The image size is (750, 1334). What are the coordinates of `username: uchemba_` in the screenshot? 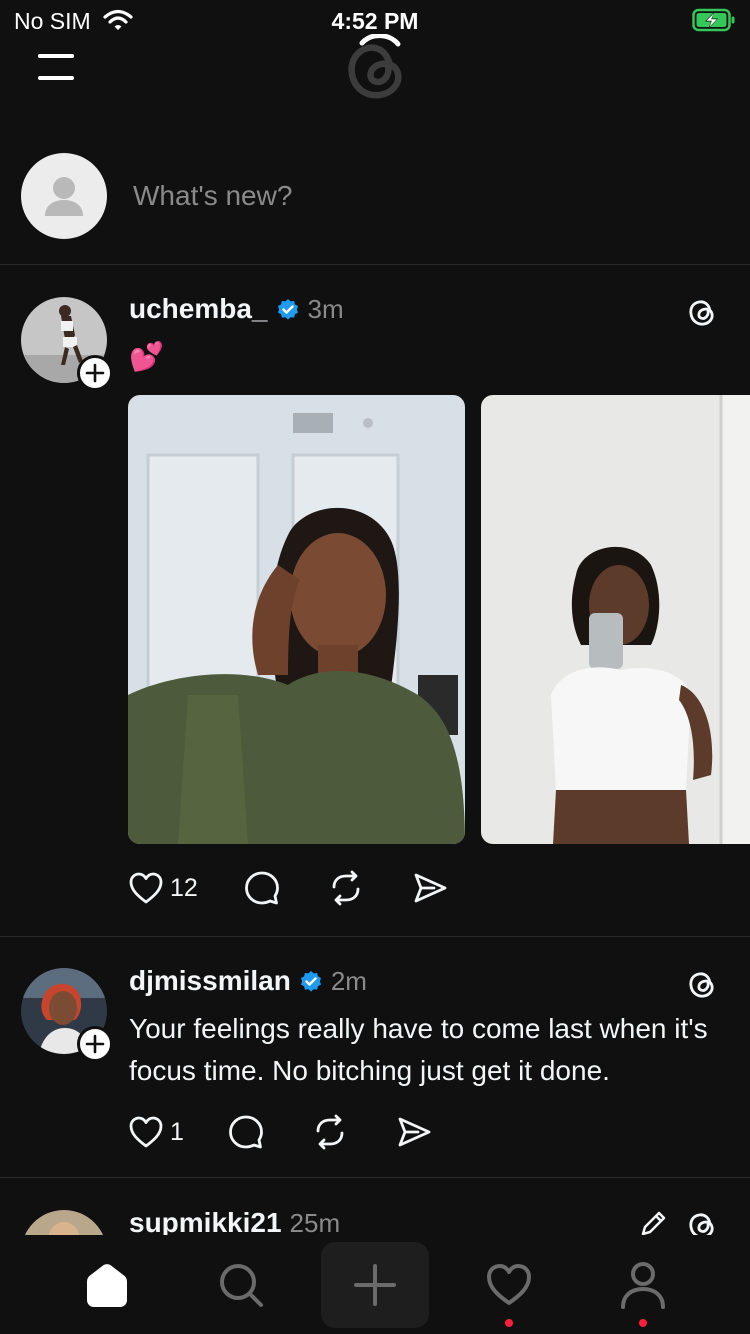 It's located at (198, 309).